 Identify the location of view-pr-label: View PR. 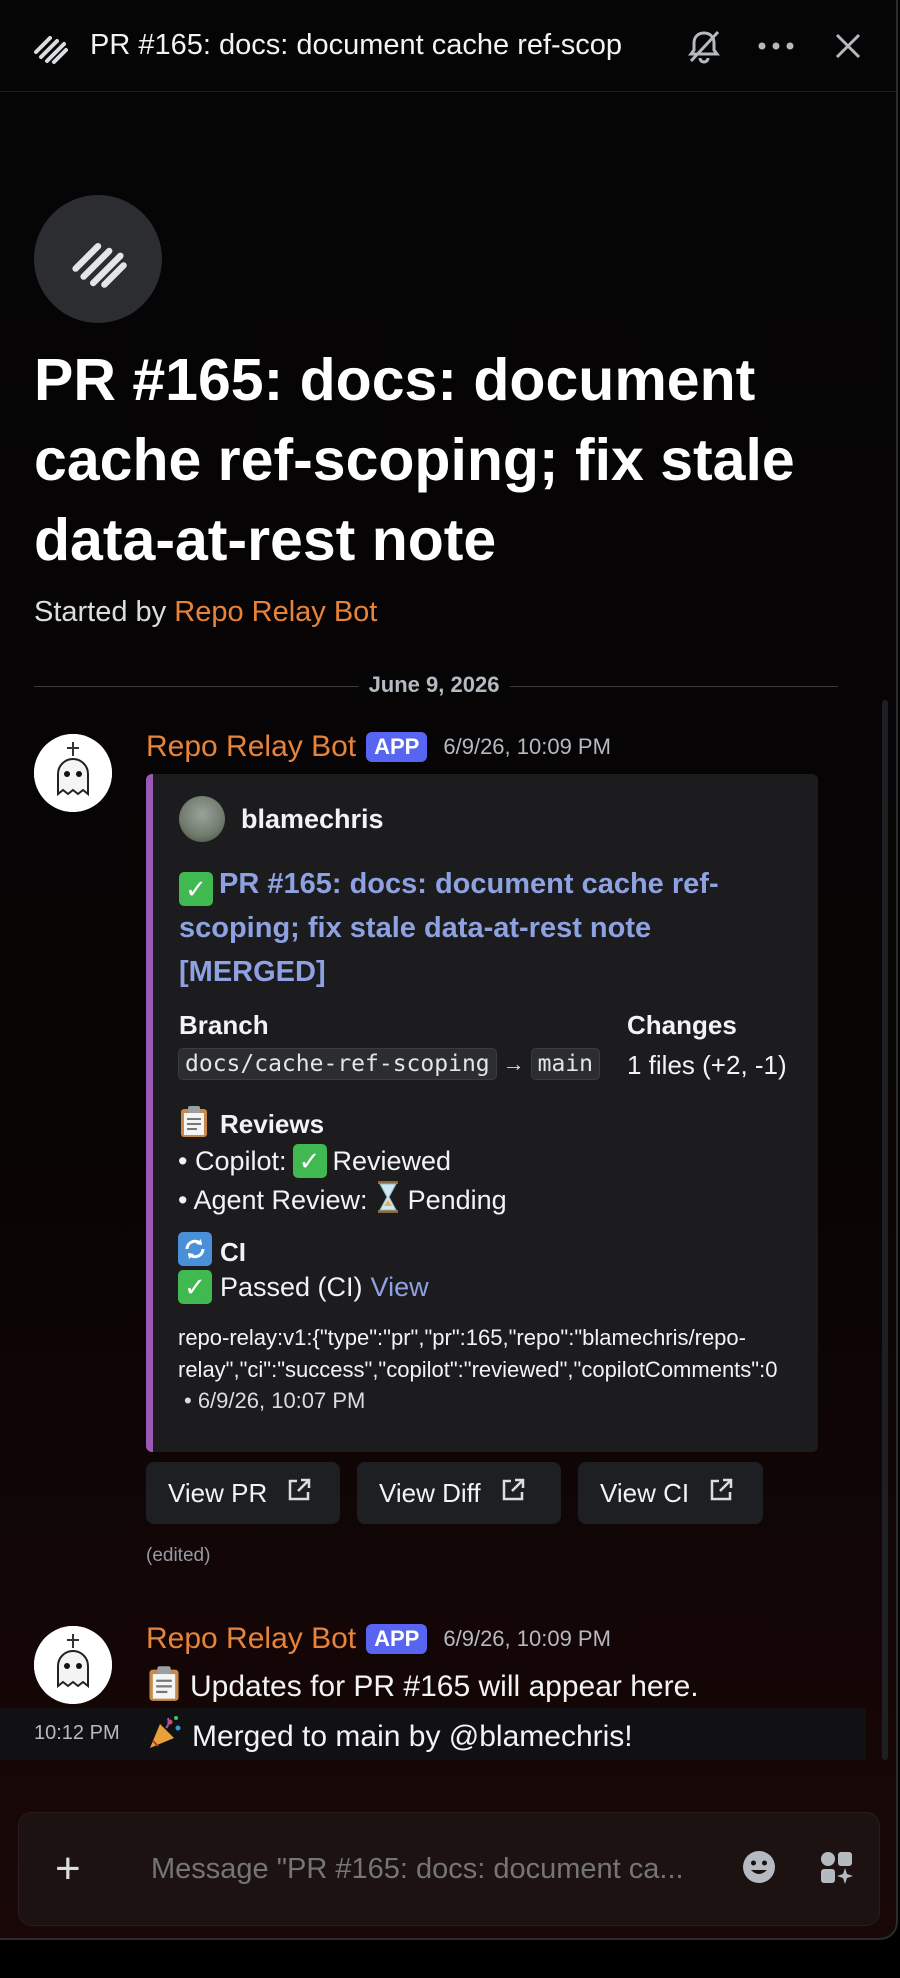
(218, 1492).